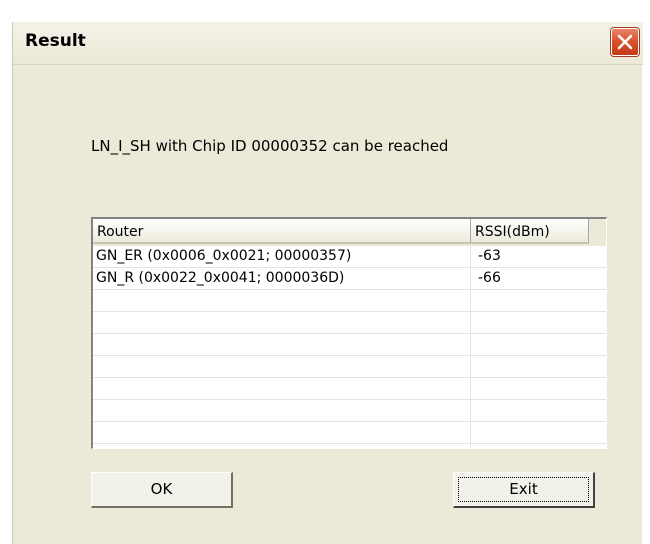 The height and width of the screenshot is (544, 650). What do you see at coordinates (220, 278) in the screenshot?
I see `router-cell: GN_R (0x0022_0x0041; 0000036D)` at bounding box center [220, 278].